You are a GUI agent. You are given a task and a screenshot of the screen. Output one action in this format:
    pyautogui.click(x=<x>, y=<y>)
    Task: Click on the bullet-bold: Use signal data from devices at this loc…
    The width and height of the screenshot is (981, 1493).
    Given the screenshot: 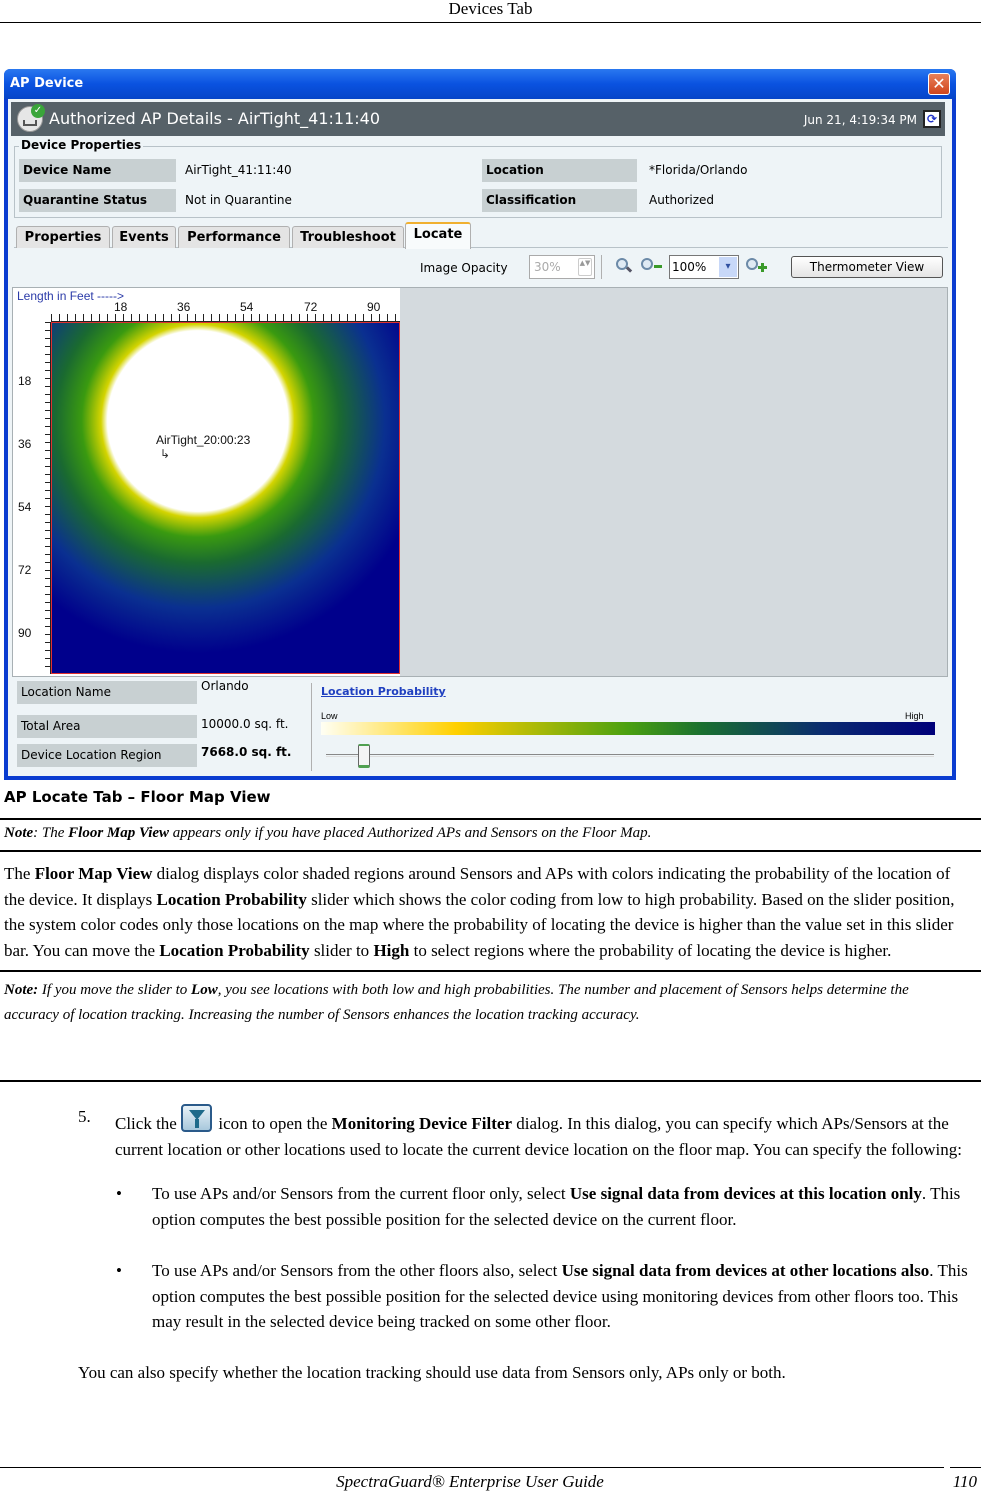 What is the action you would take?
    pyautogui.click(x=745, y=1193)
    